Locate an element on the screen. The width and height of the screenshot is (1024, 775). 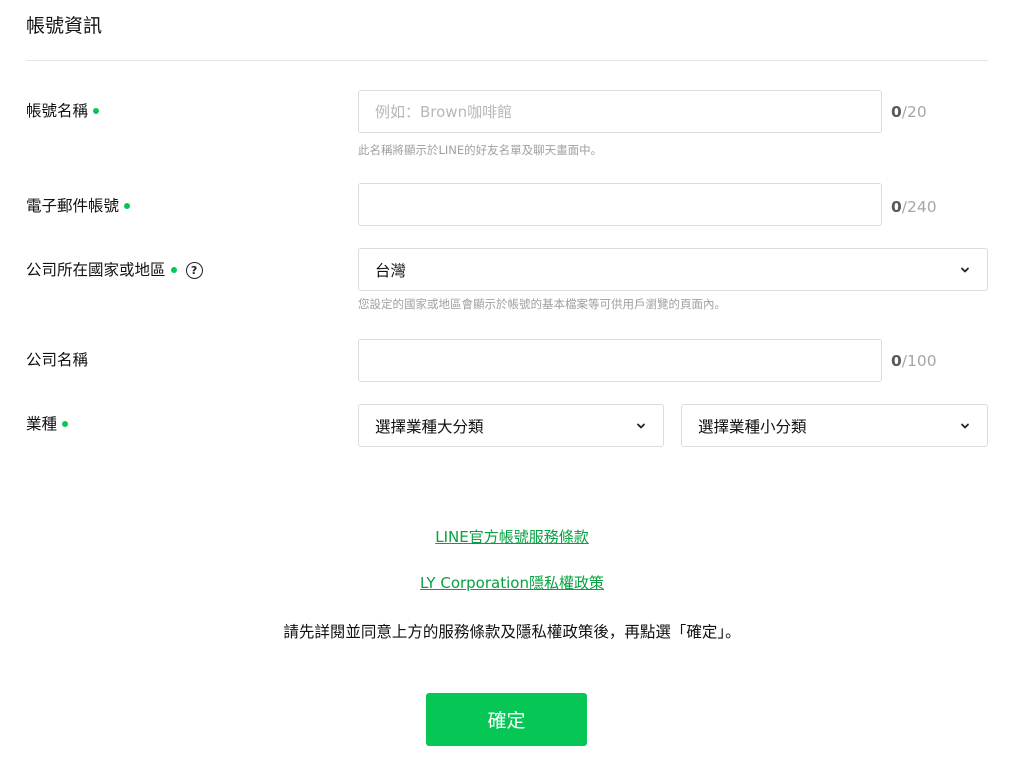
account-name-label-text: 帳號名稱 is located at coordinates (57, 111).